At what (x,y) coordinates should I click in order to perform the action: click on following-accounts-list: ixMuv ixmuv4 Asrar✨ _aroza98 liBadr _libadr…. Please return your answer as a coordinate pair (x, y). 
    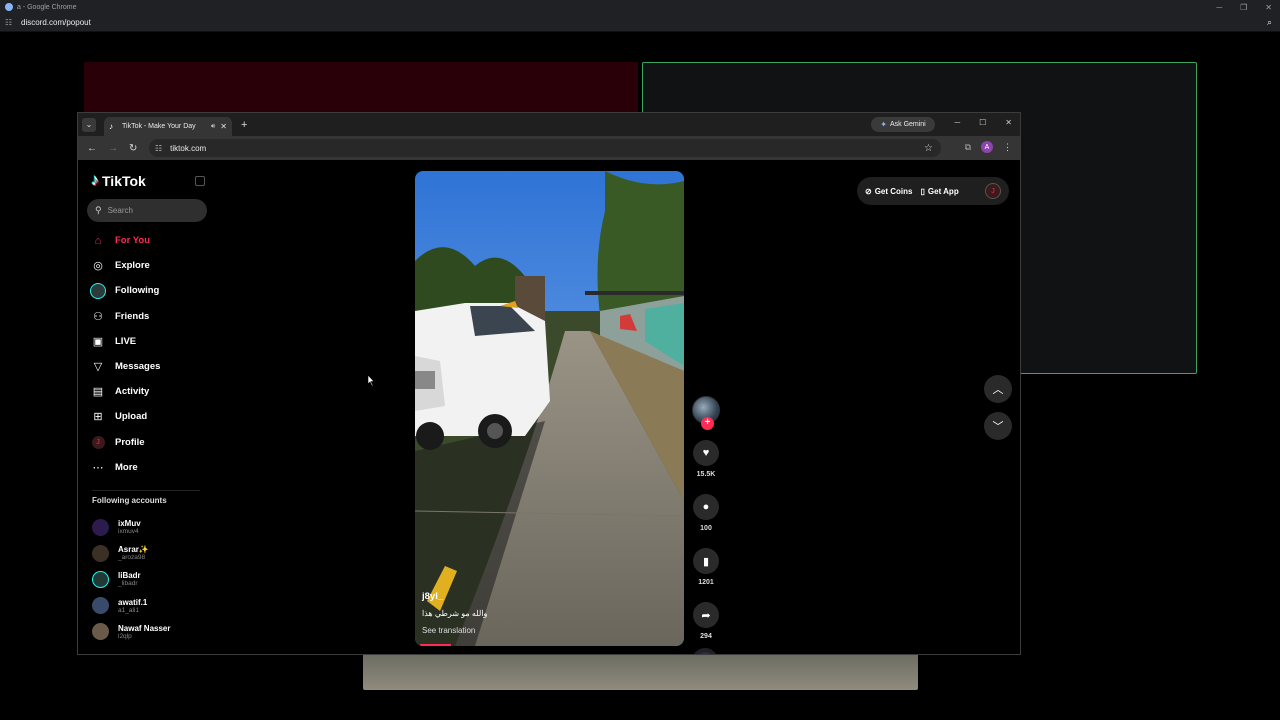
    Looking at the image, I should click on (131, 579).